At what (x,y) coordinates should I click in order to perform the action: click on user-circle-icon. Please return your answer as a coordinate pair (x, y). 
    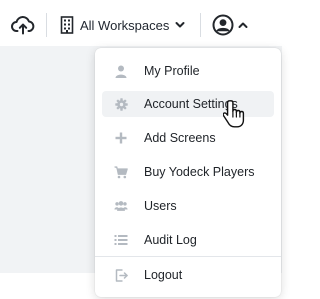
    Looking at the image, I should click on (223, 25).